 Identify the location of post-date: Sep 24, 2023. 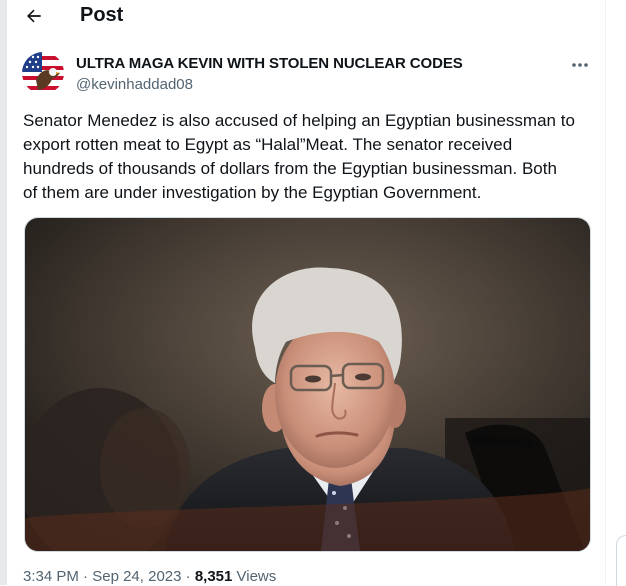
(136, 576).